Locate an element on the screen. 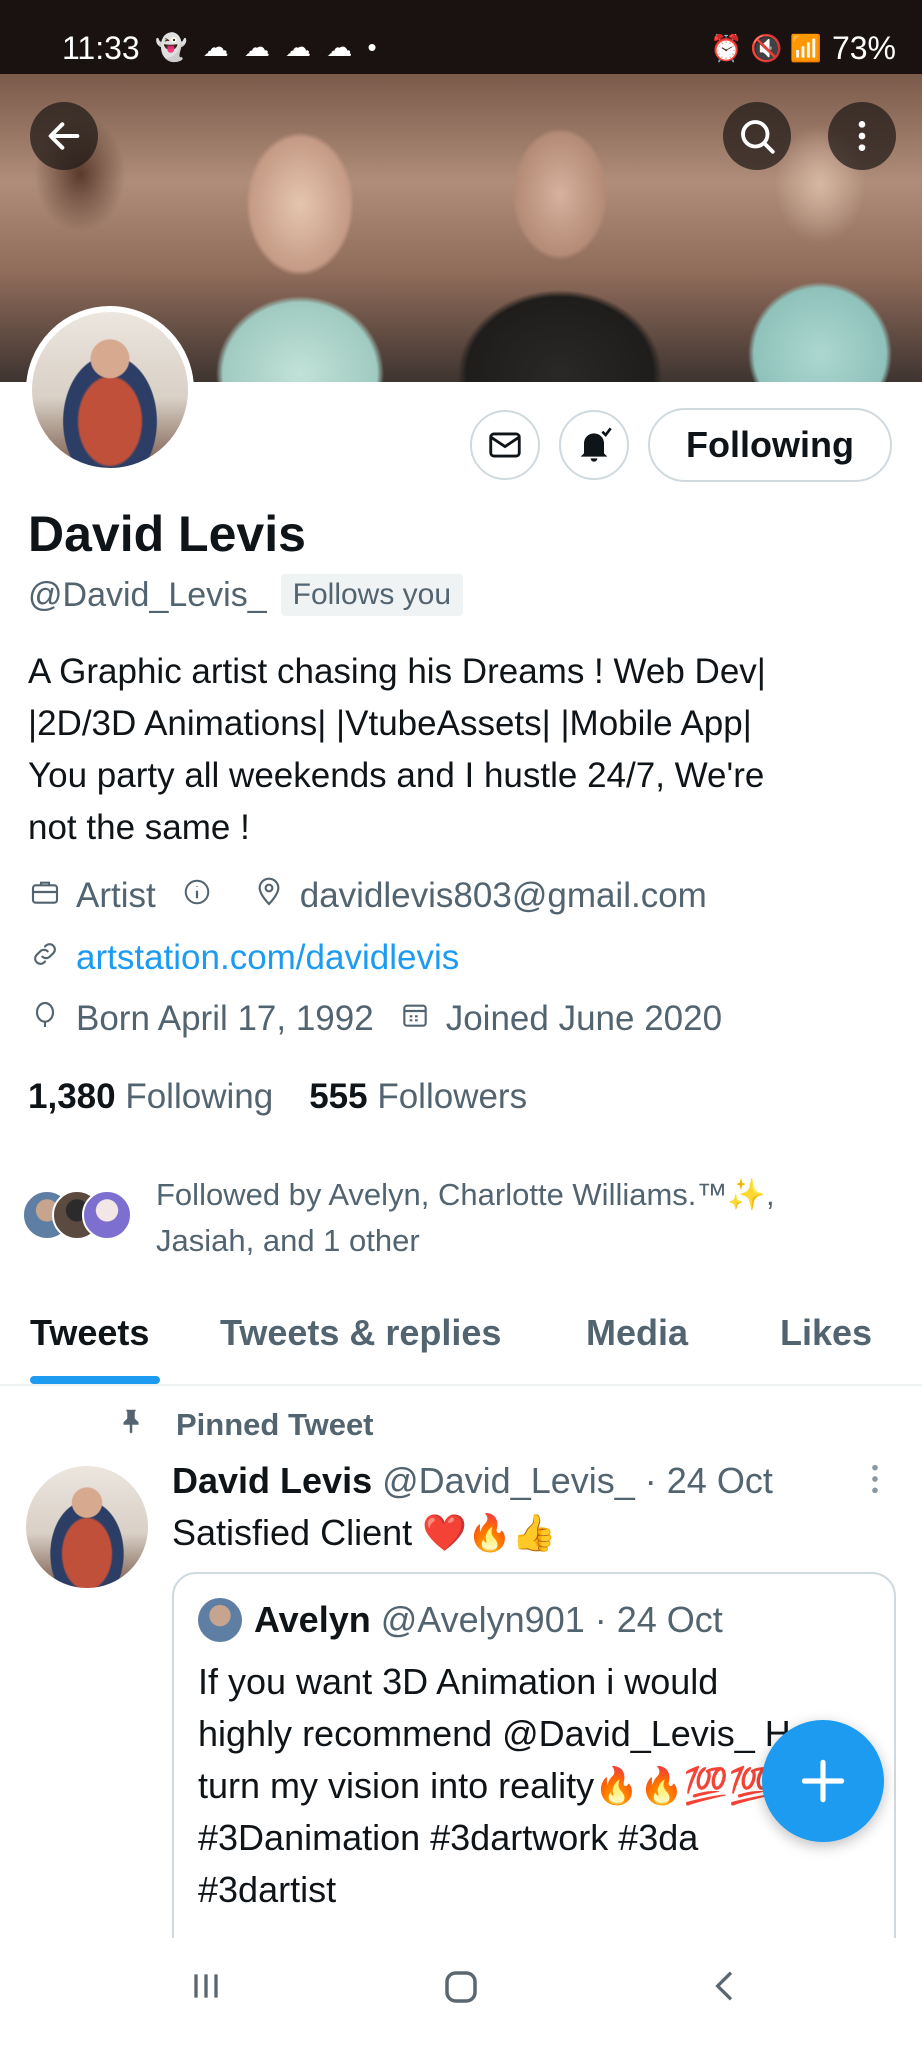 Image resolution: width=922 pixels, height=2048 pixels. following-count: 1,380 is located at coordinates (72, 1096).